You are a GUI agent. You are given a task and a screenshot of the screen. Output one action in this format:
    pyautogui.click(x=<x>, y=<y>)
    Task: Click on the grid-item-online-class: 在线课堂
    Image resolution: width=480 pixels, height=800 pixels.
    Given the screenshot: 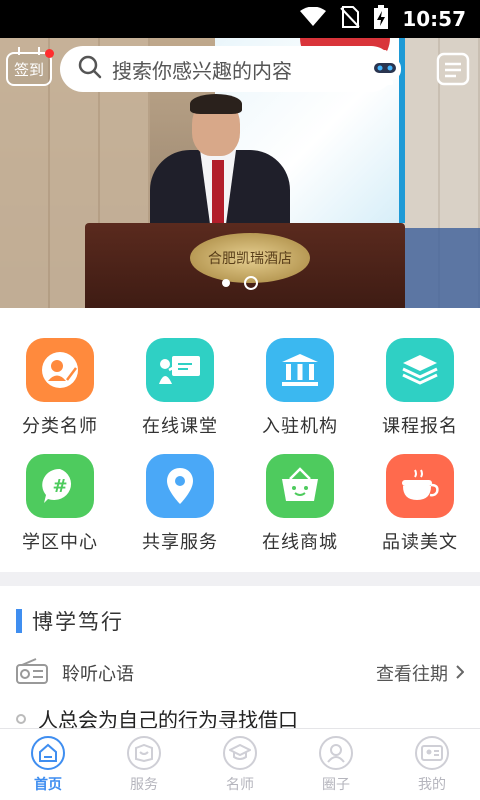 What is the action you would take?
    pyautogui.click(x=180, y=388)
    